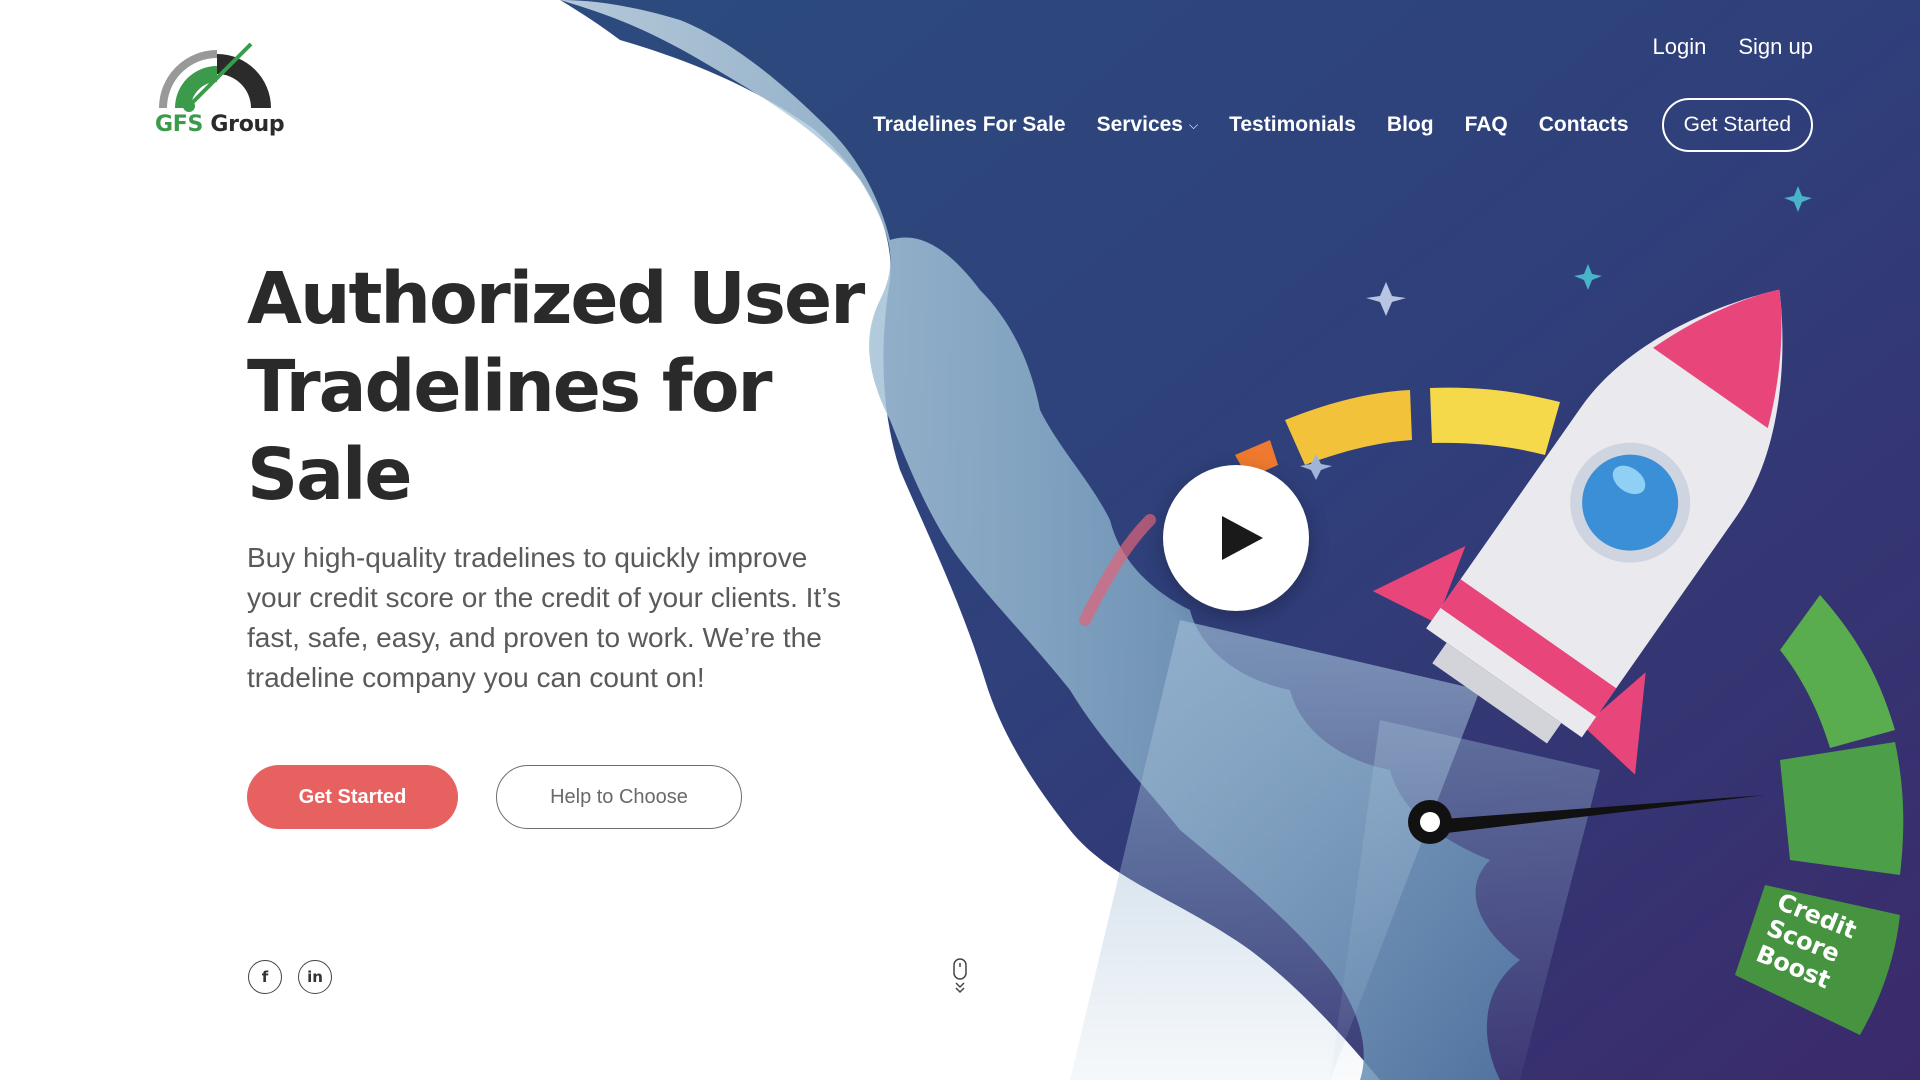 This screenshot has width=1920, height=1080. I want to click on login-link: Login, so click(1680, 47).